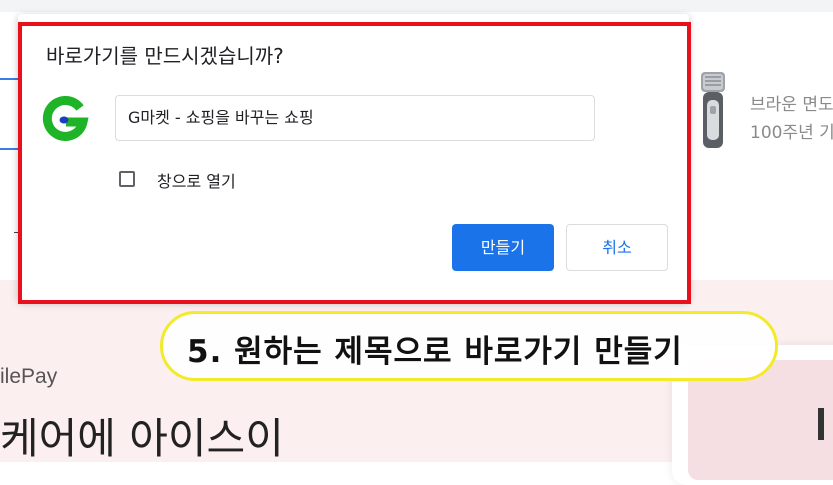 Image resolution: width=833 pixels, height=485 pixels. I want to click on pay-brand-label: ilePay, so click(29, 376).